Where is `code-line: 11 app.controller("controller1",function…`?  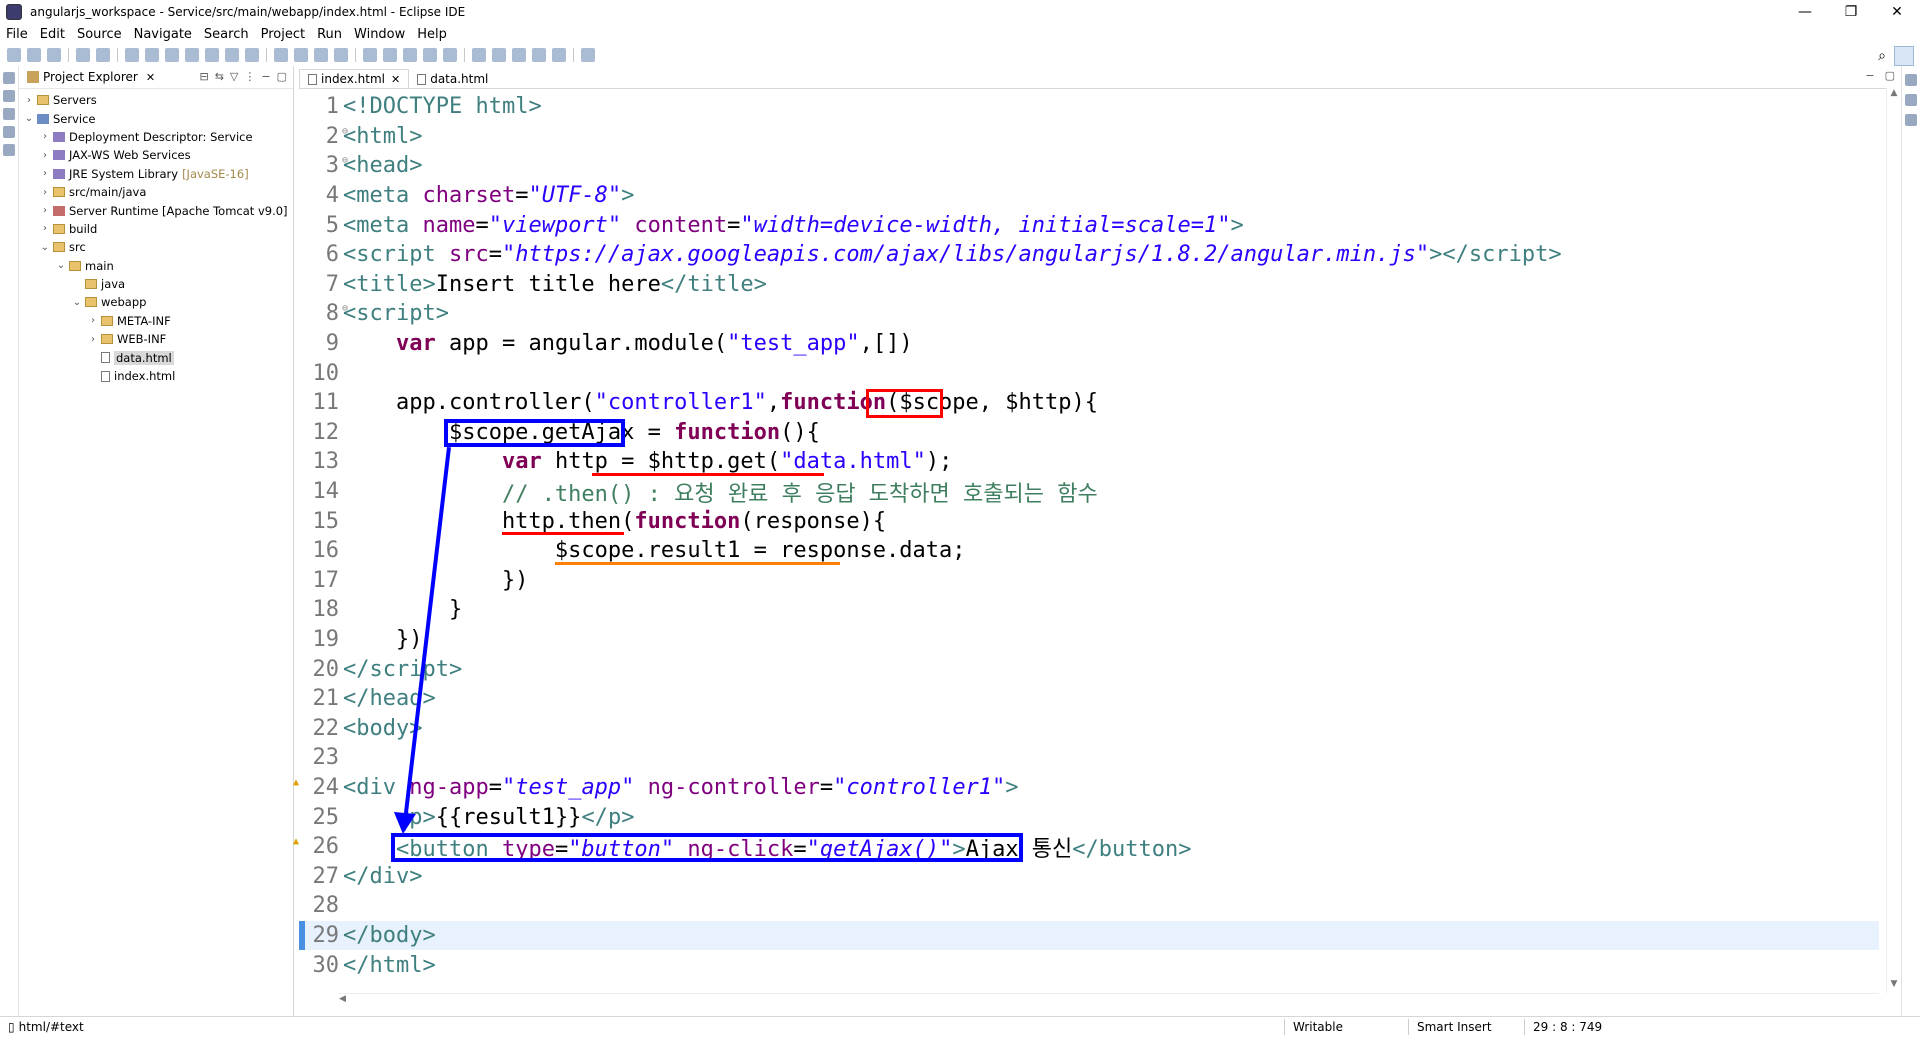 code-line: 11 app.controller("controller1",function… is located at coordinates (1089, 403).